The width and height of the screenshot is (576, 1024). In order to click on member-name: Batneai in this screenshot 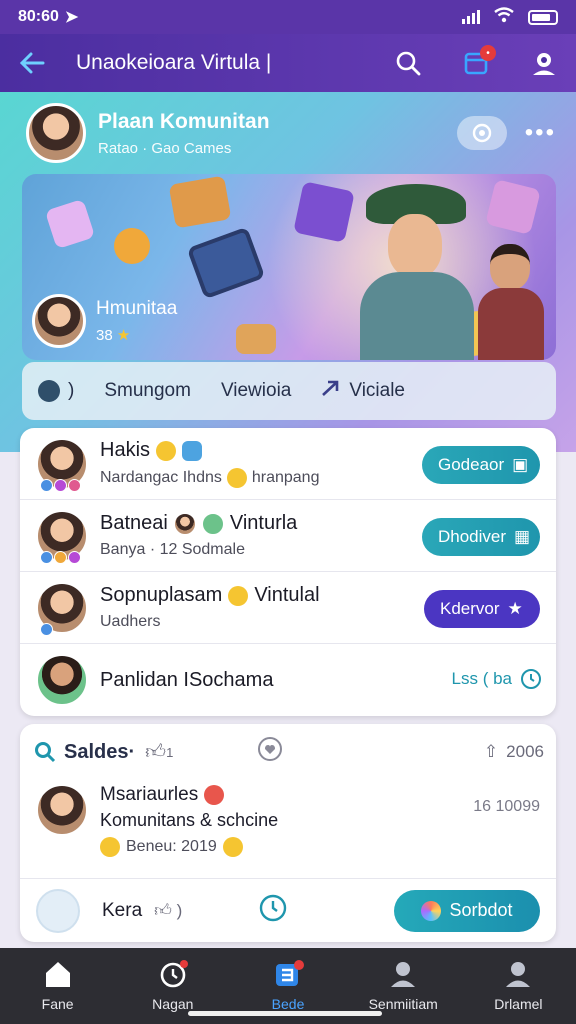, I will do `click(134, 523)`.